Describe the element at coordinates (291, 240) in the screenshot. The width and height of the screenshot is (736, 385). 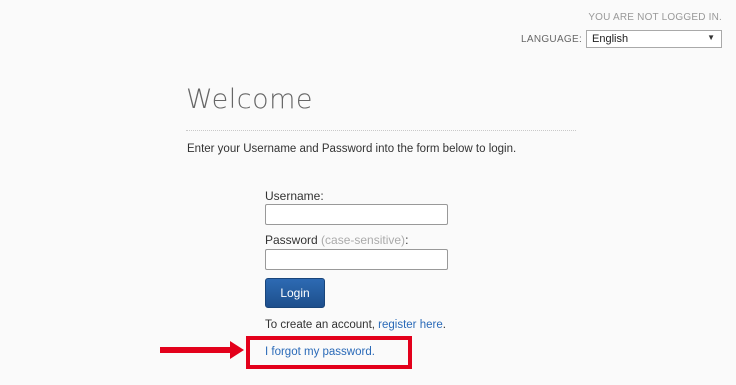
I see `password-label-text: Password` at that location.